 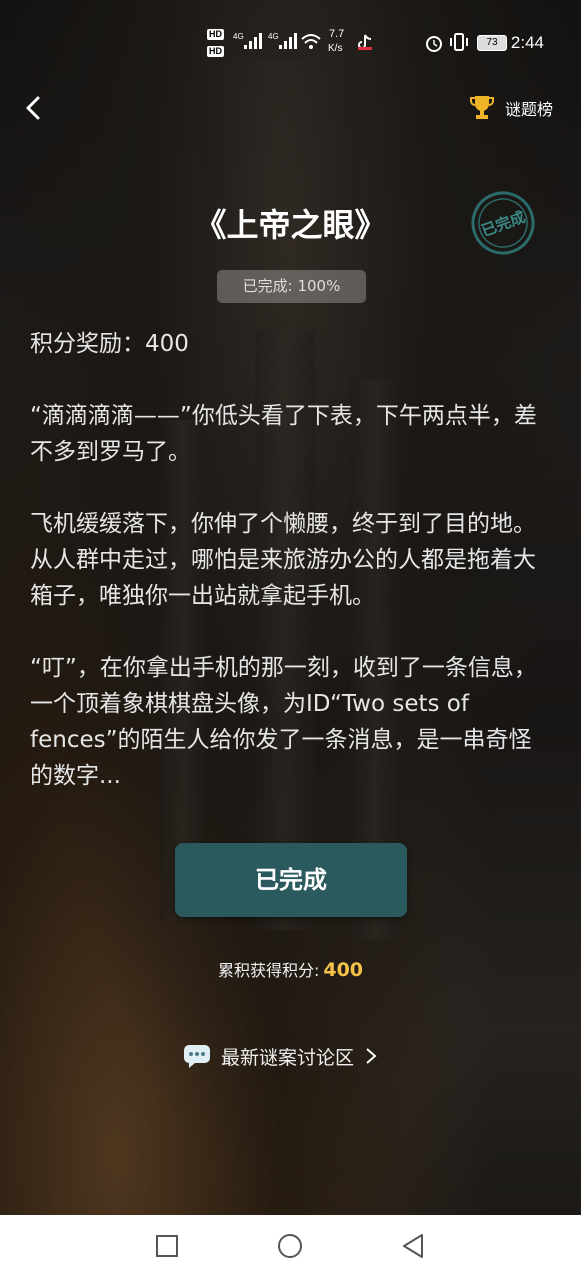 What do you see at coordinates (528, 109) in the screenshot?
I see `rank-label: 谜题榜` at bounding box center [528, 109].